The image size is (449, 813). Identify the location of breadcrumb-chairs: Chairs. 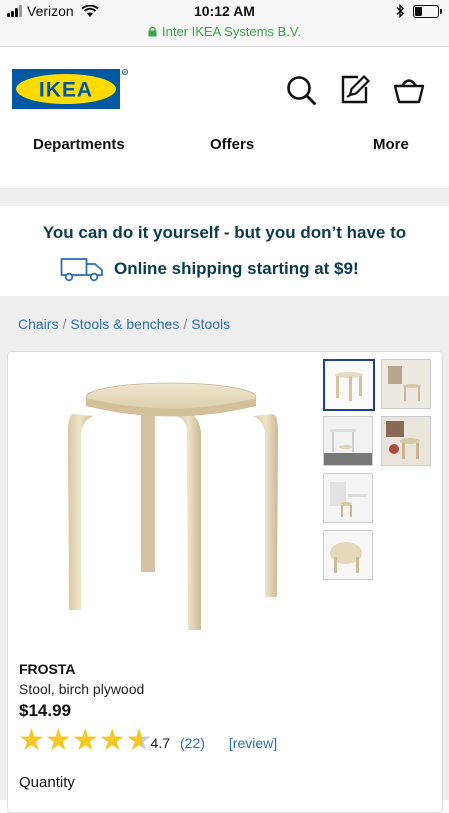
(38, 324).